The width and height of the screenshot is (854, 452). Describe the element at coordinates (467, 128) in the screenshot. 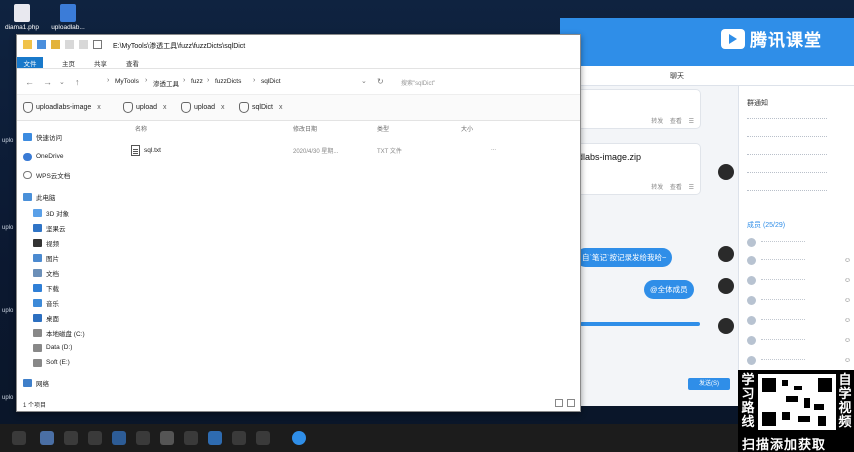

I see `column-header-size: 大小` at that location.